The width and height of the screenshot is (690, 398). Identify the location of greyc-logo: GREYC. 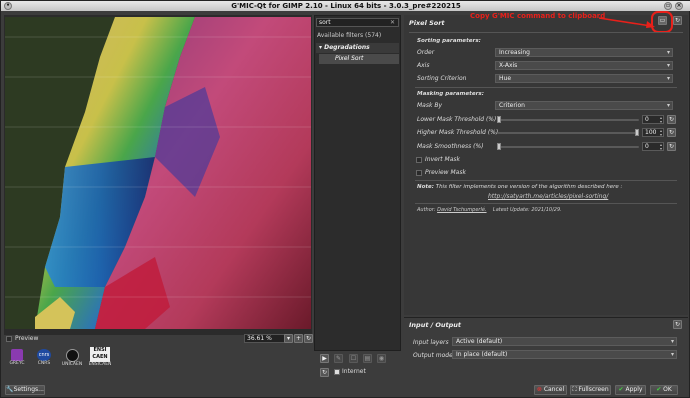
(17, 357).